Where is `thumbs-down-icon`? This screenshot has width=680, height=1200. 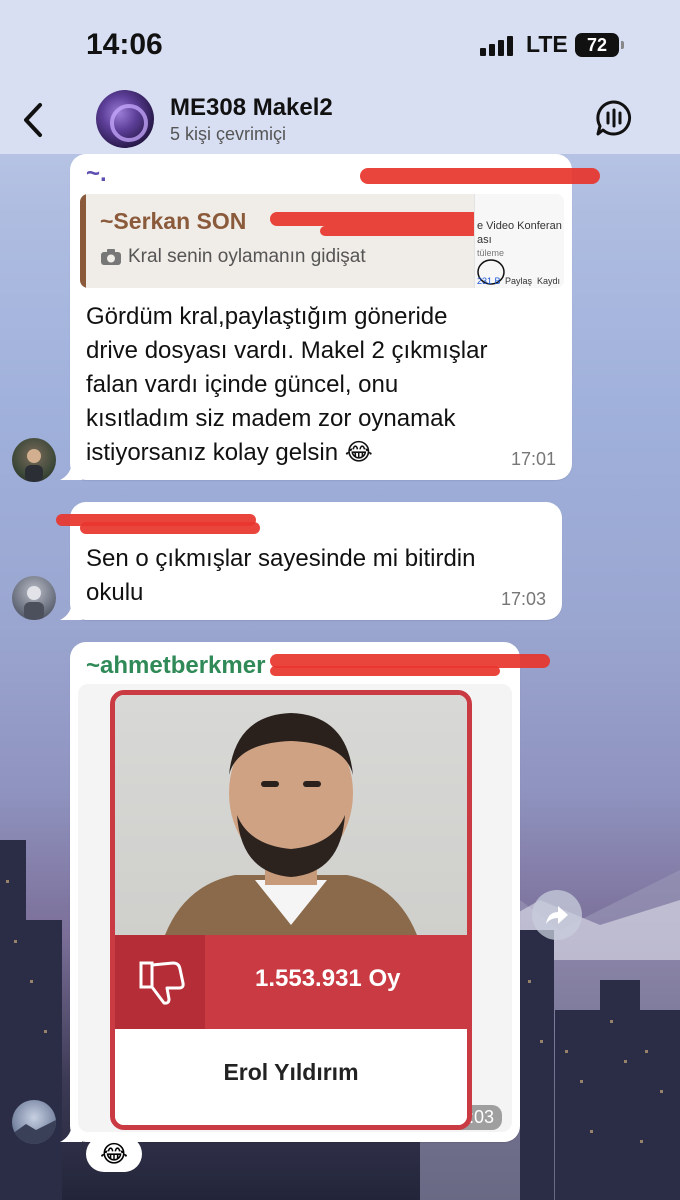 thumbs-down-icon is located at coordinates (162, 983).